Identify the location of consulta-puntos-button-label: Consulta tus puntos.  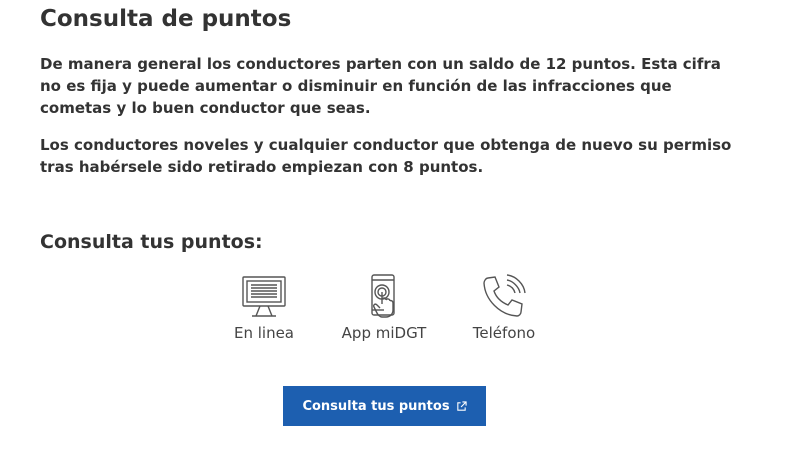
(376, 406).